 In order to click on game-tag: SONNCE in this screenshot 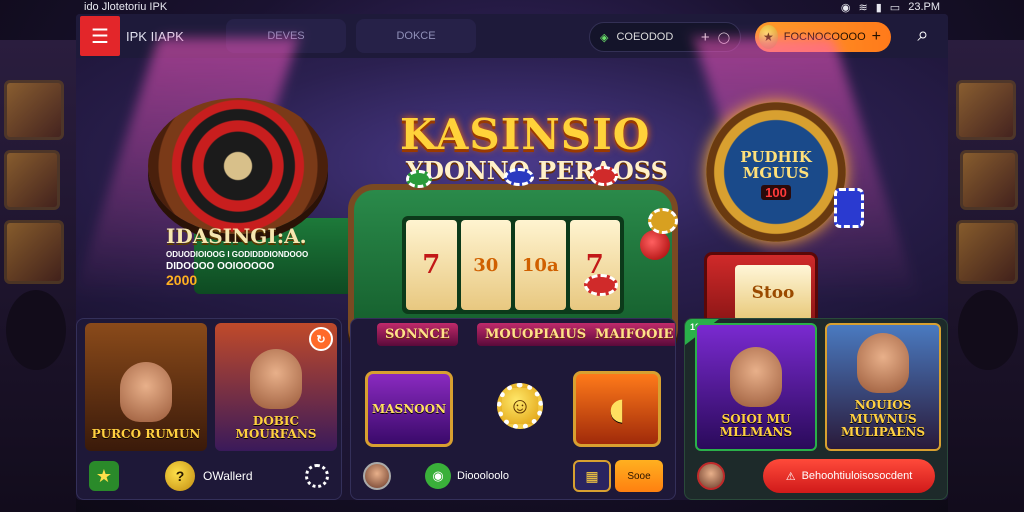, I will do `click(417, 334)`.